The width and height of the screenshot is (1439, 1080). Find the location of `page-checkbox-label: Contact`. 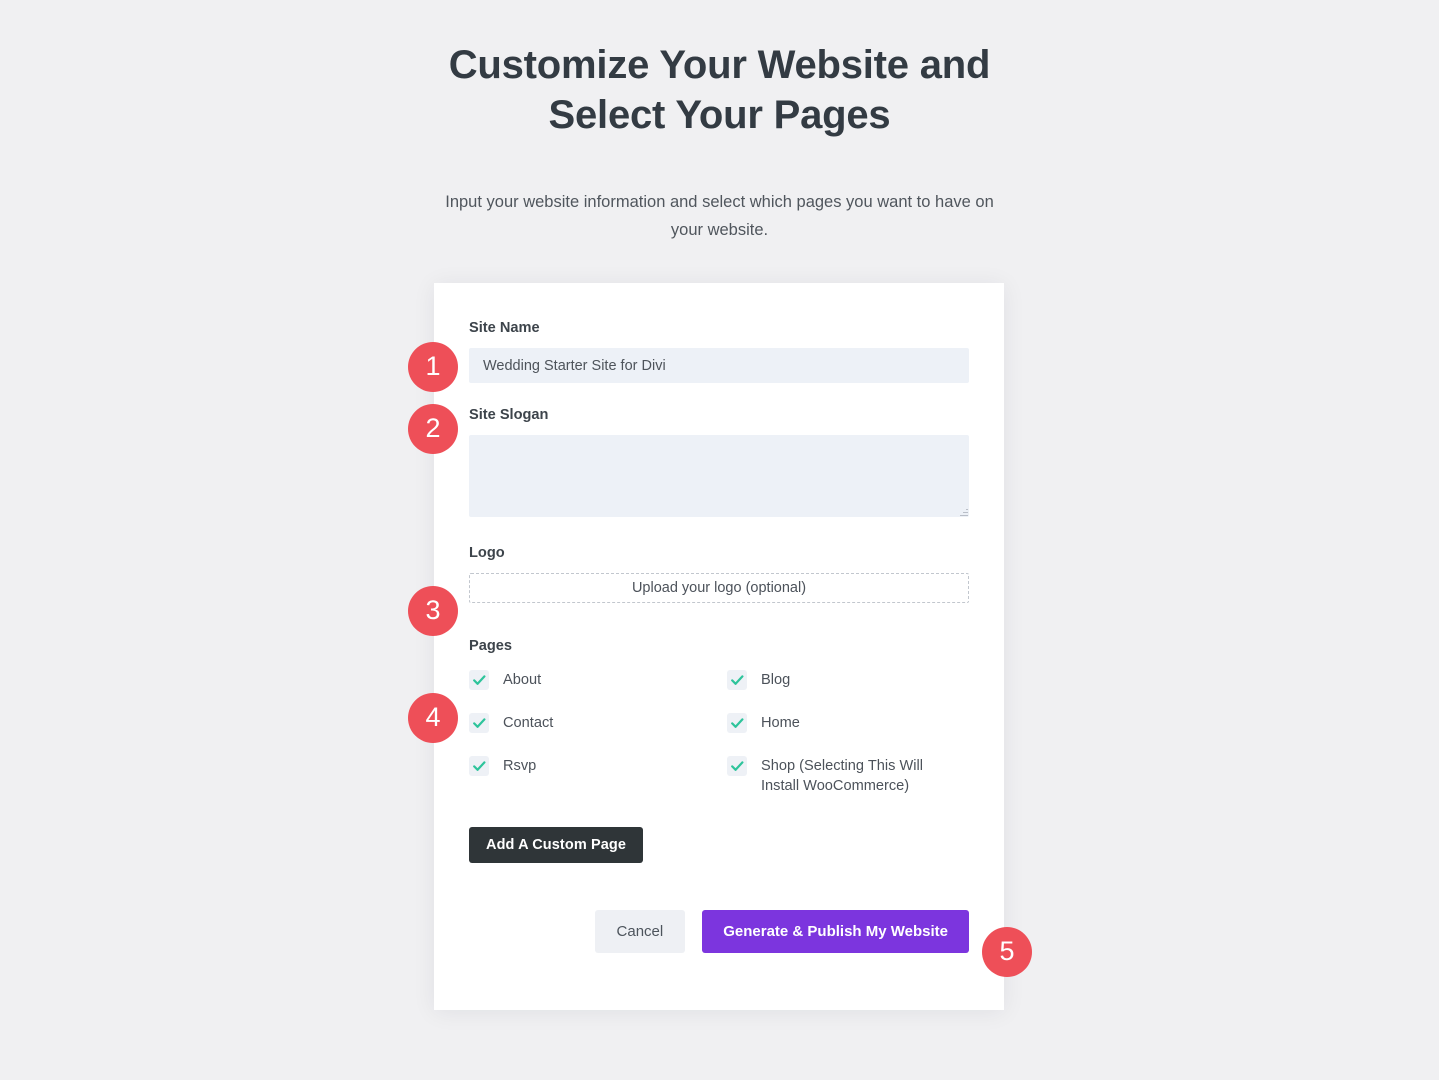

page-checkbox-label: Contact is located at coordinates (528, 723).